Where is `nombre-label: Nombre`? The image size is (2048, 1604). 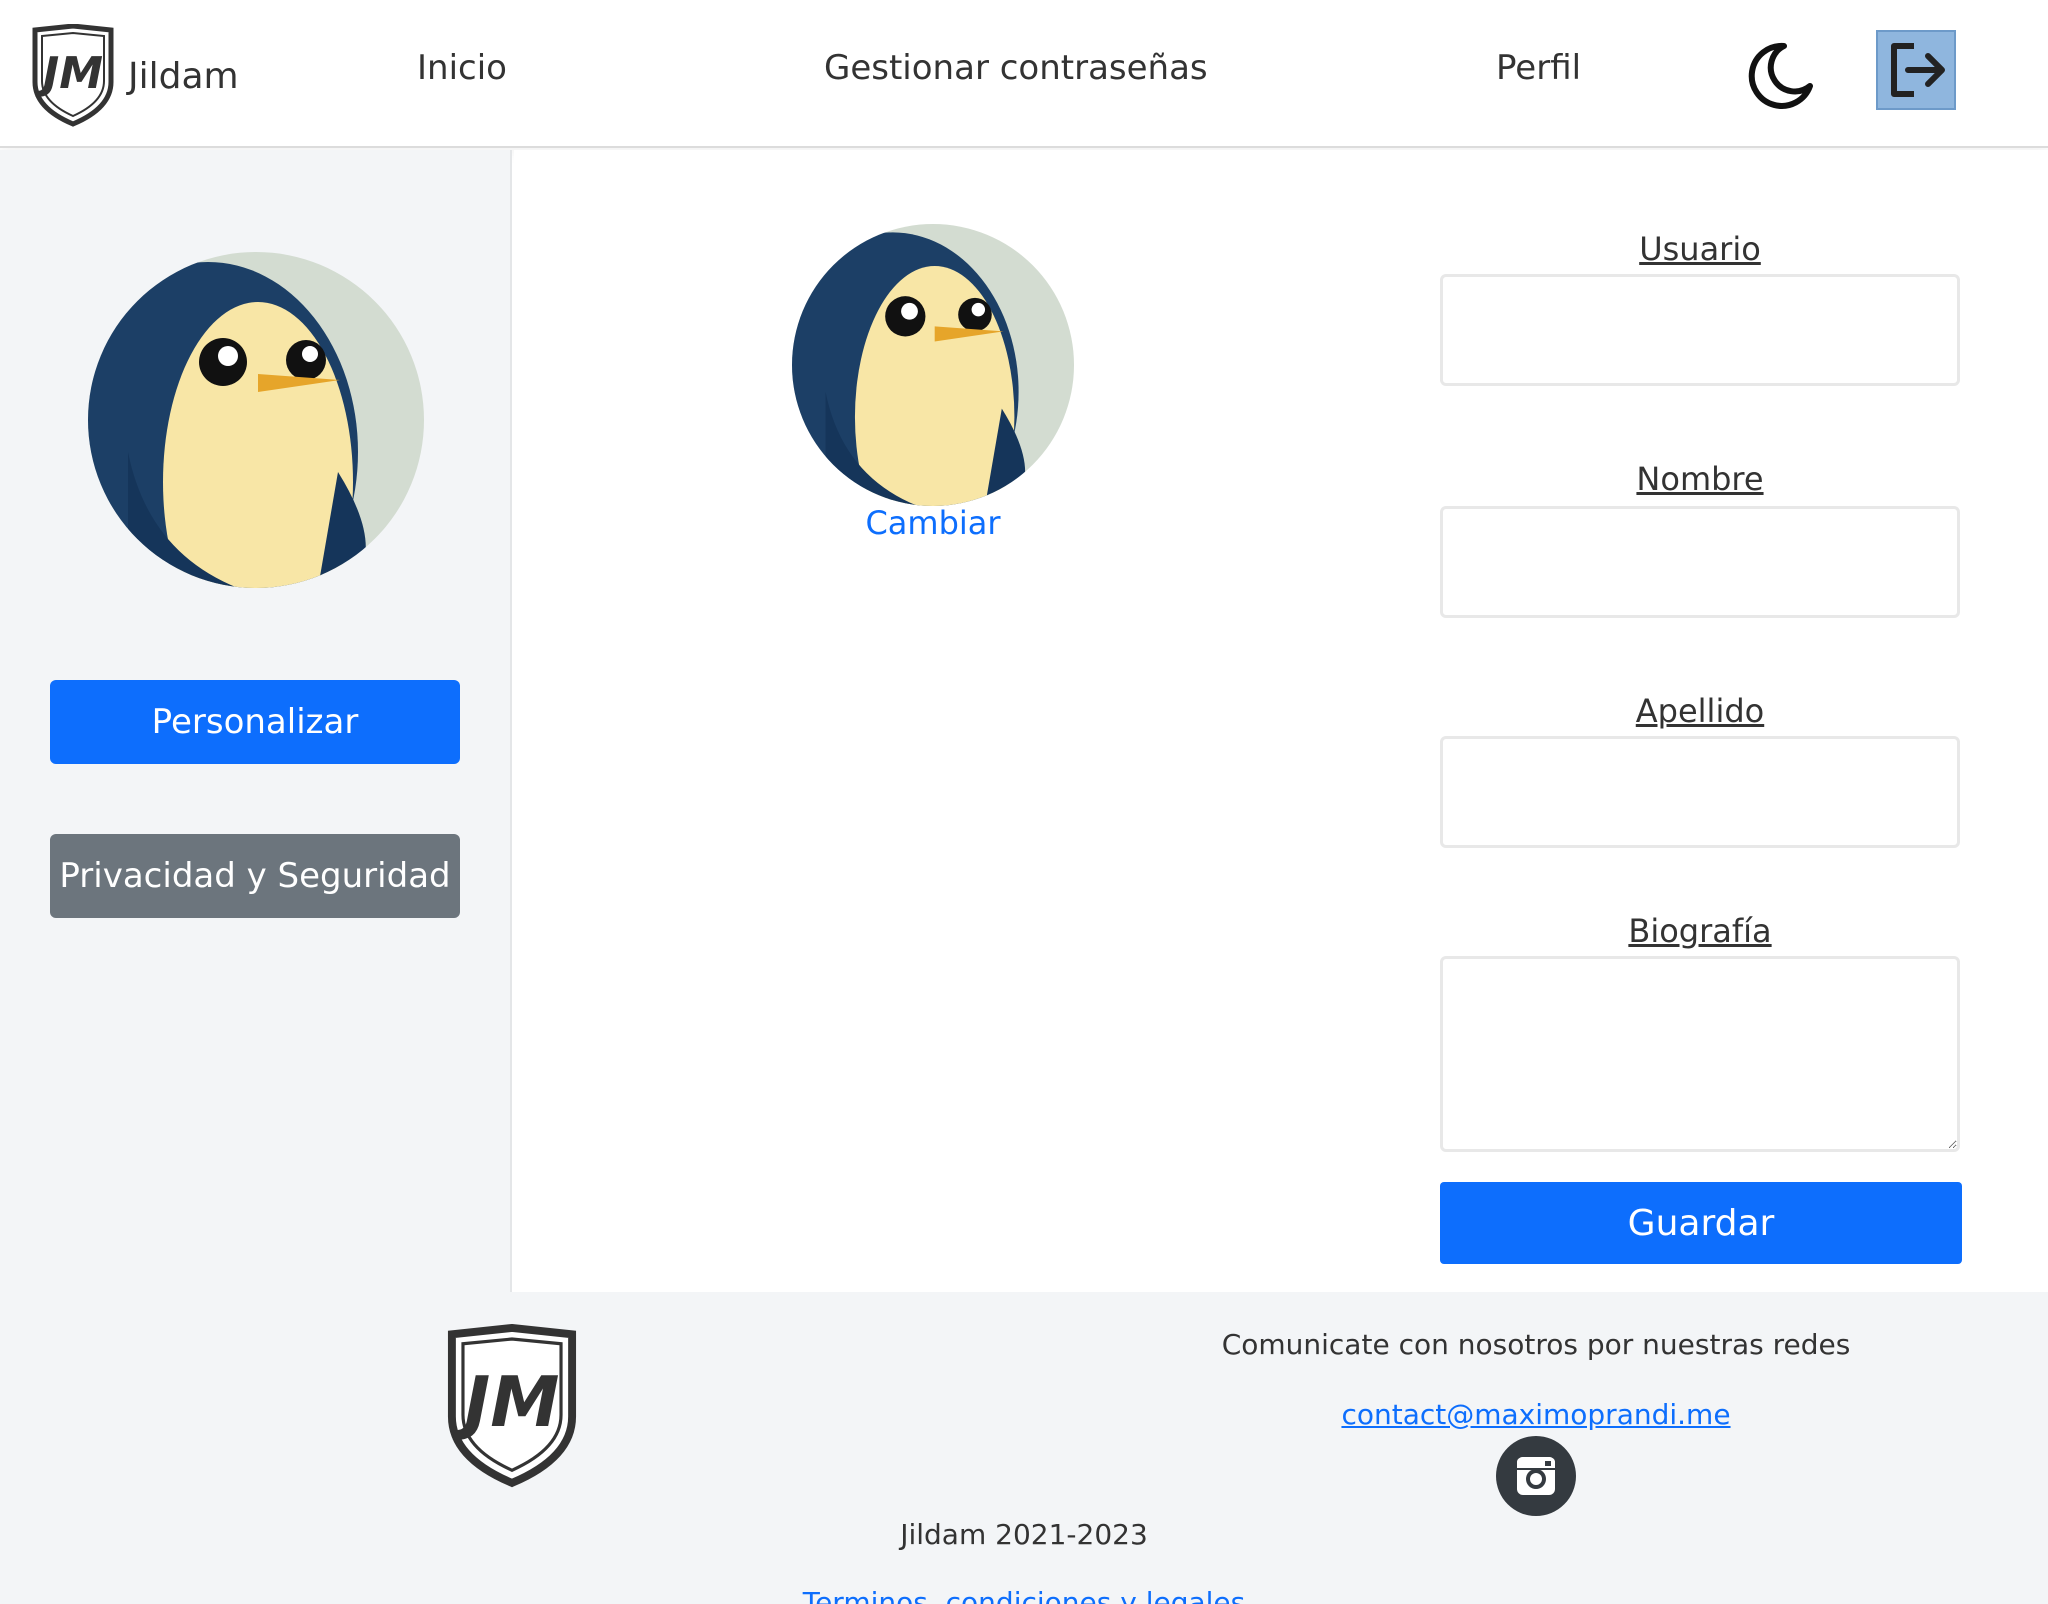 nombre-label: Nombre is located at coordinates (1700, 479).